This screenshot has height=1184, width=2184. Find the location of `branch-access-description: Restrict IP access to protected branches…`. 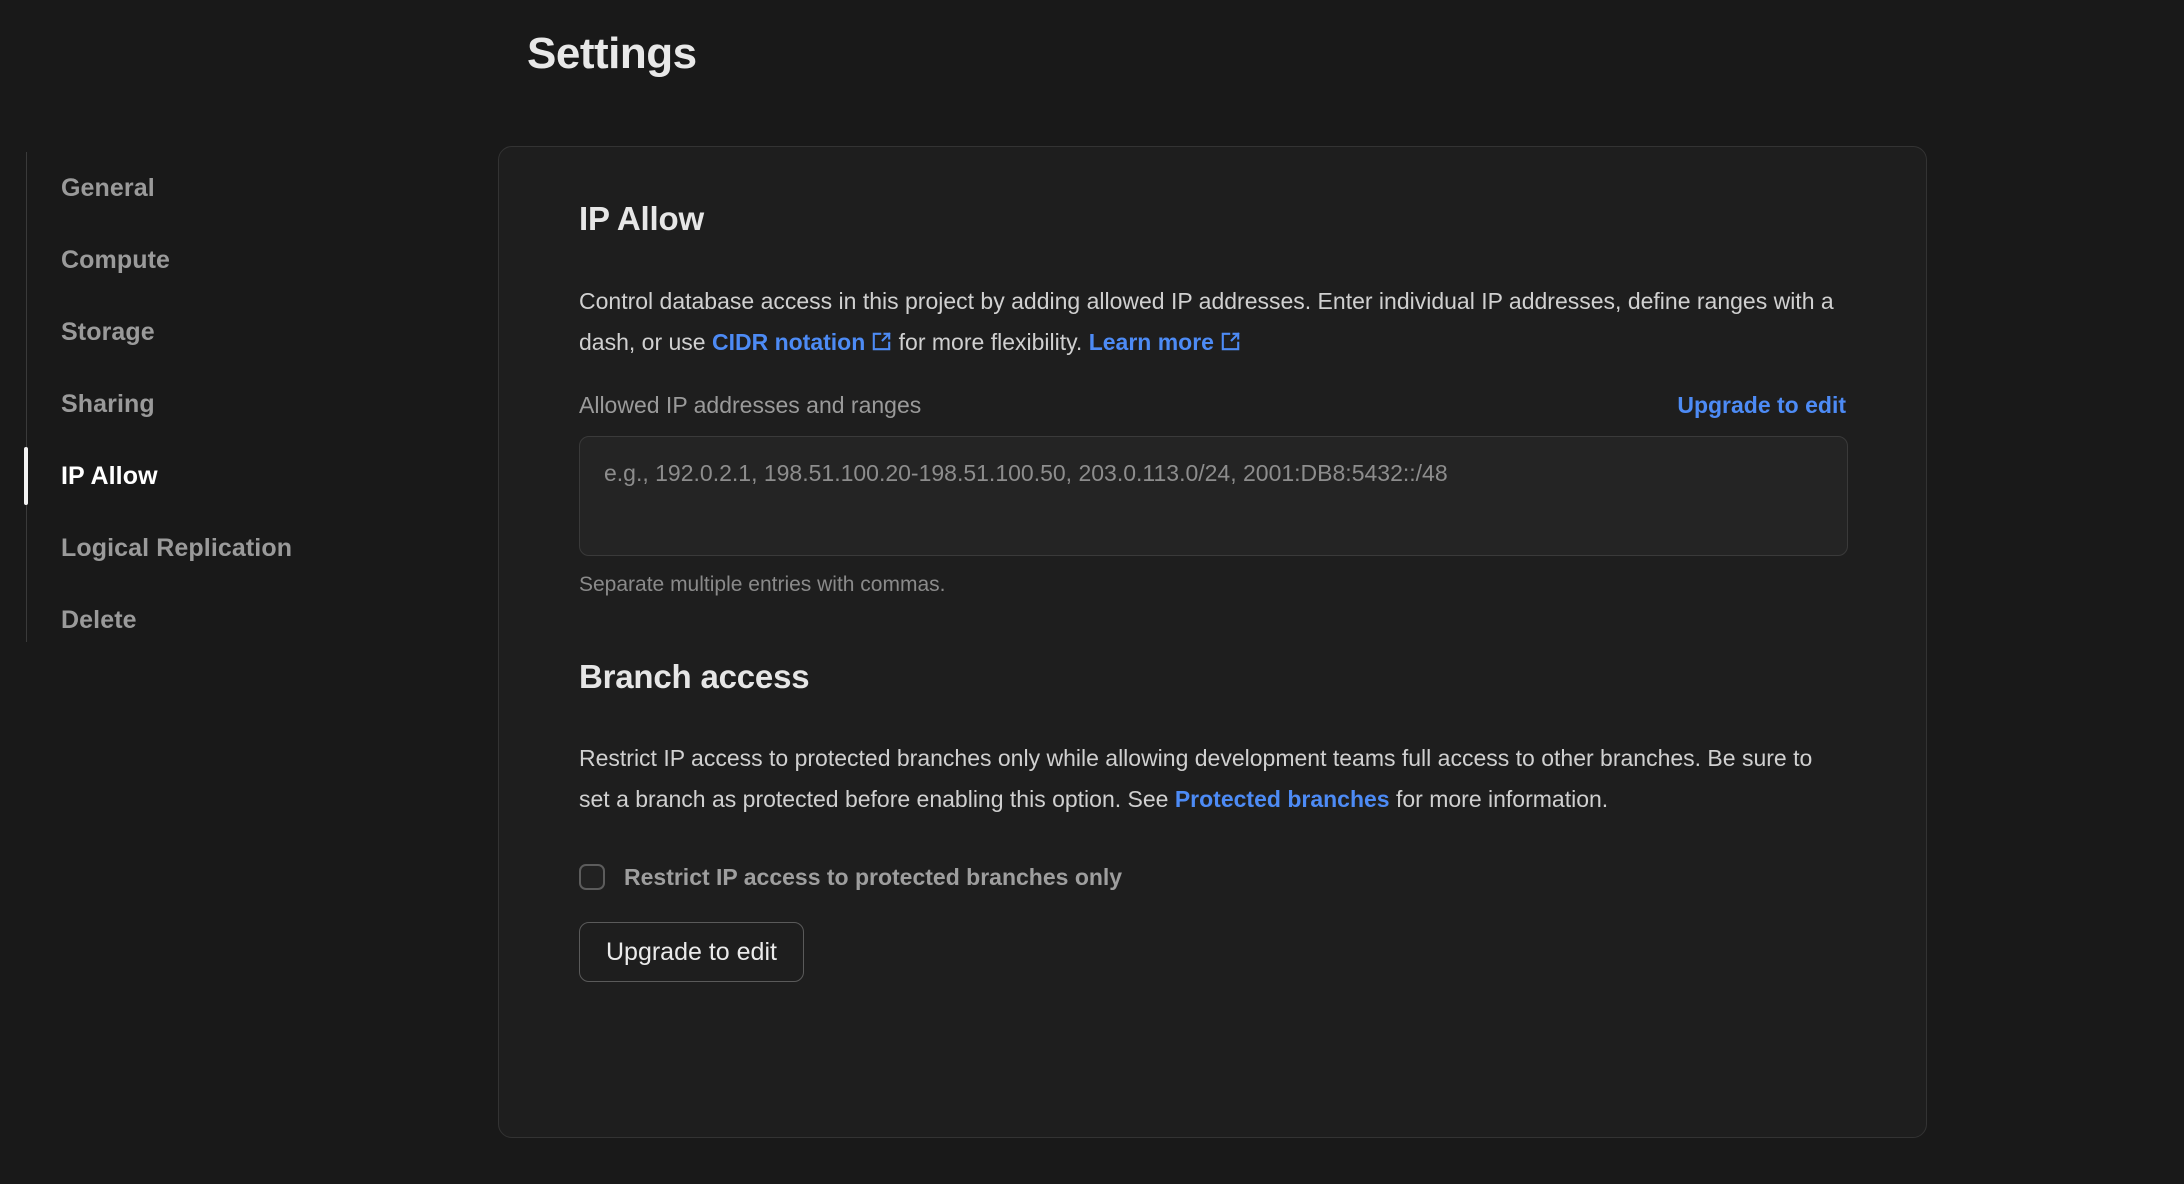

branch-access-description: Restrict IP access to protected branches… is located at coordinates (1212, 779).